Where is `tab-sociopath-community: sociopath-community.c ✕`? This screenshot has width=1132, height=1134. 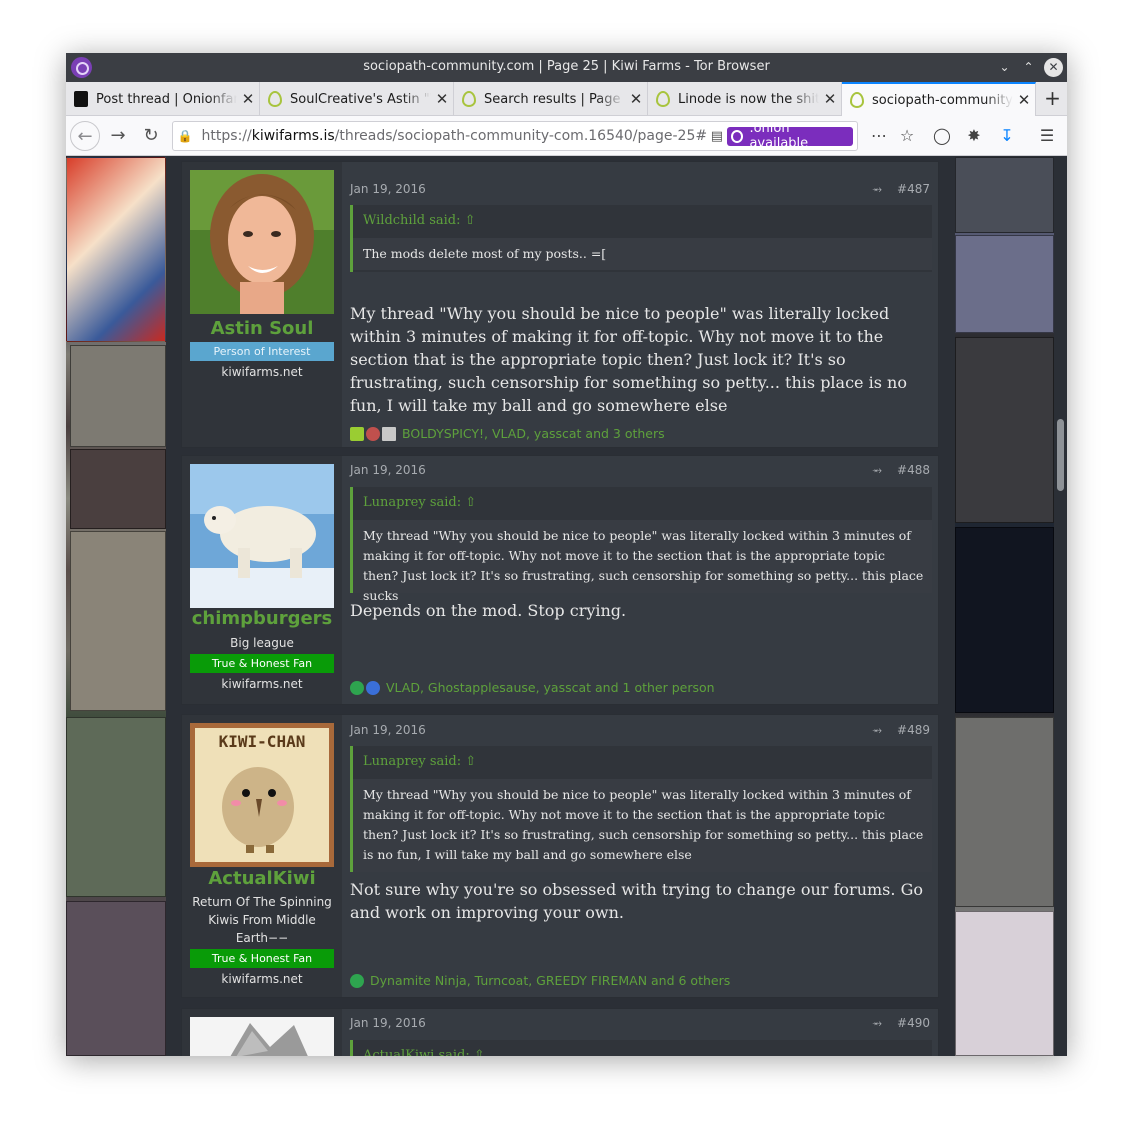 tab-sociopath-community: sociopath-community.c ✕ is located at coordinates (939, 99).